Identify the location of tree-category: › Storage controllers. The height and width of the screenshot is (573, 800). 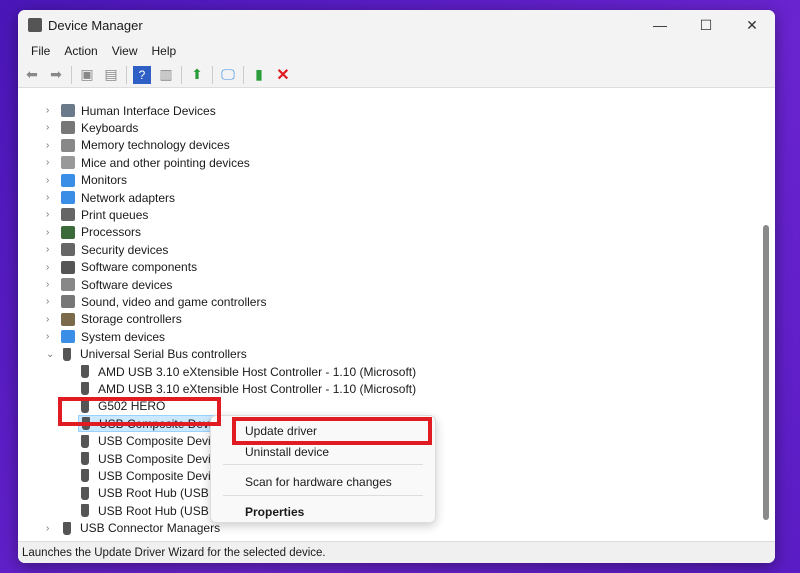
(100, 319).